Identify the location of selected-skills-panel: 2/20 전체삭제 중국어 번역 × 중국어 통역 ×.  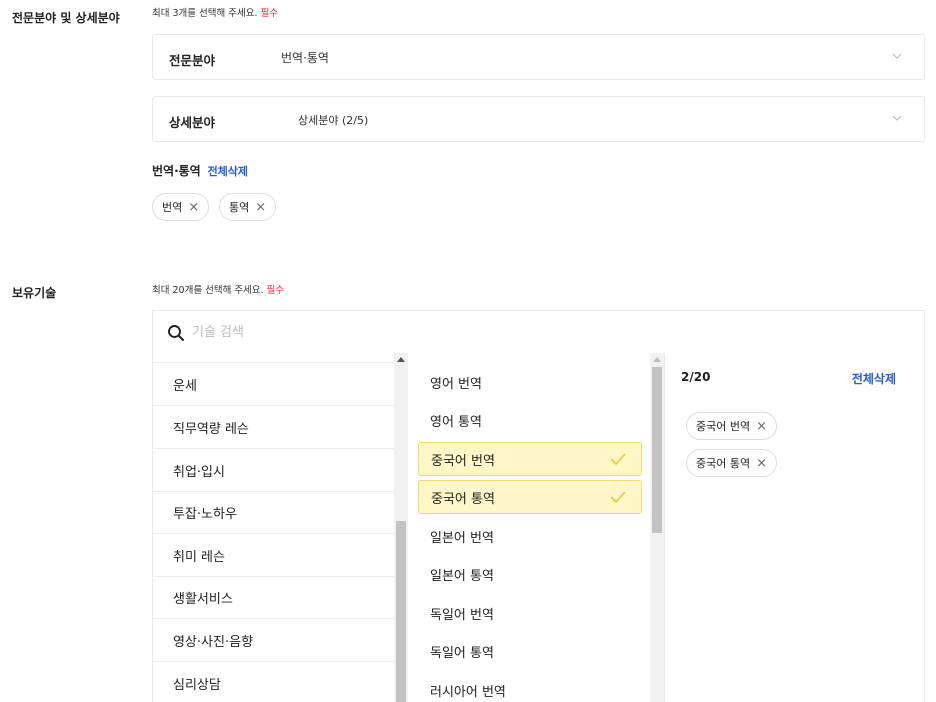
(794, 527).